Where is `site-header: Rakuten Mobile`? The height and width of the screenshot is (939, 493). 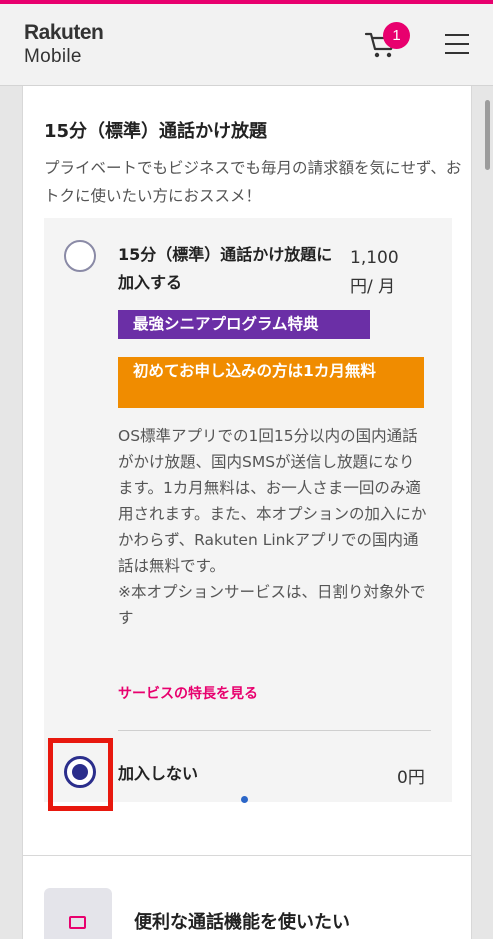
site-header: Rakuten Mobile is located at coordinates (246, 45).